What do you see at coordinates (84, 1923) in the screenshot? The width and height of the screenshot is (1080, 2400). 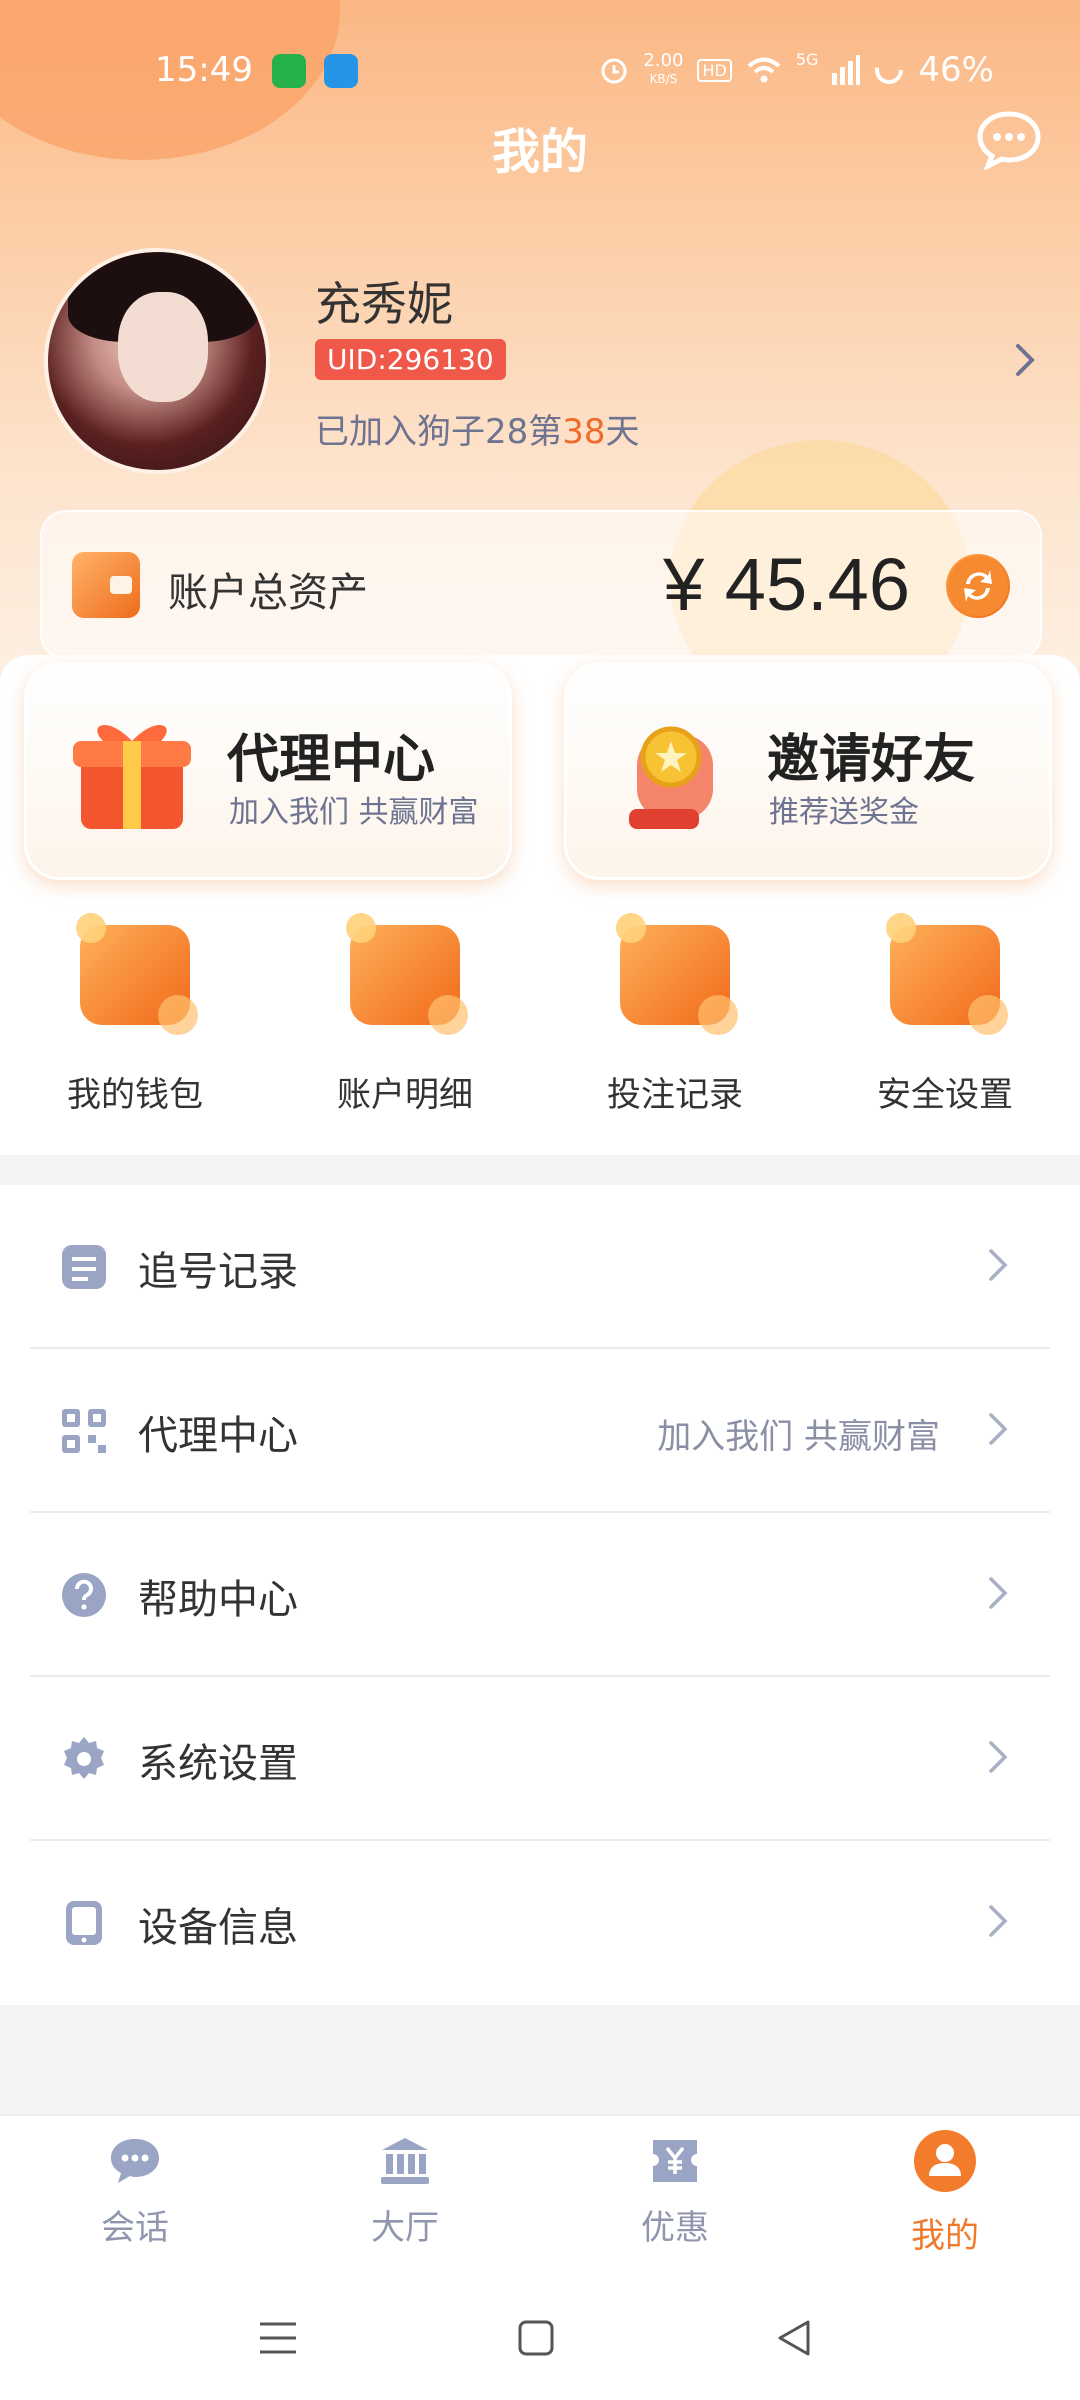 I see `tablet-icon` at bounding box center [84, 1923].